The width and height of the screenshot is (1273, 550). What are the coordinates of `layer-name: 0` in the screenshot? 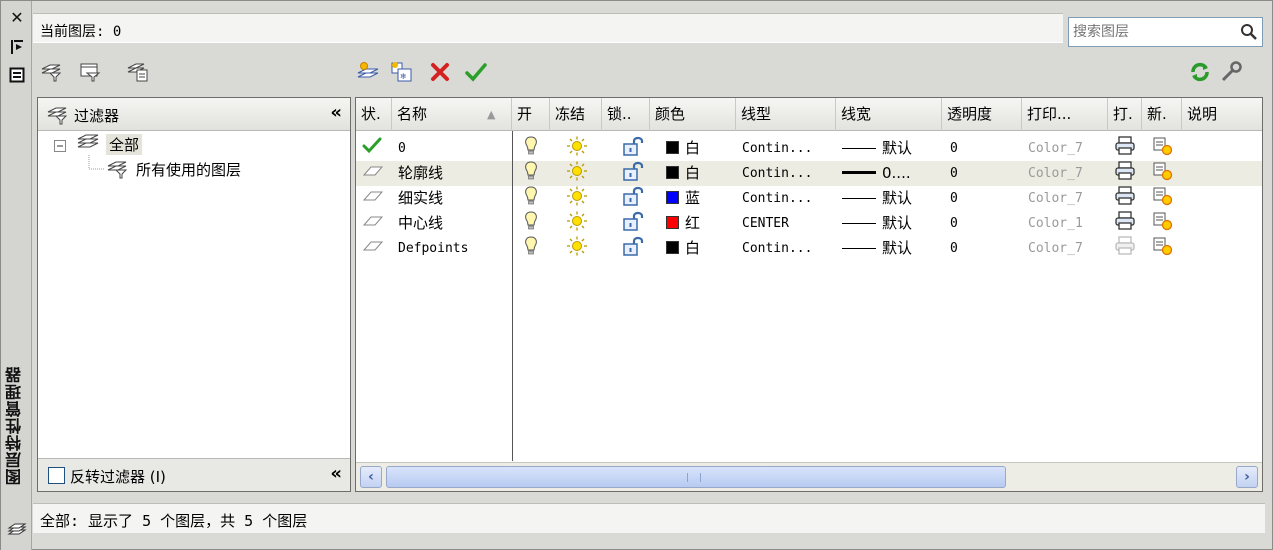 It's located at (402, 148).